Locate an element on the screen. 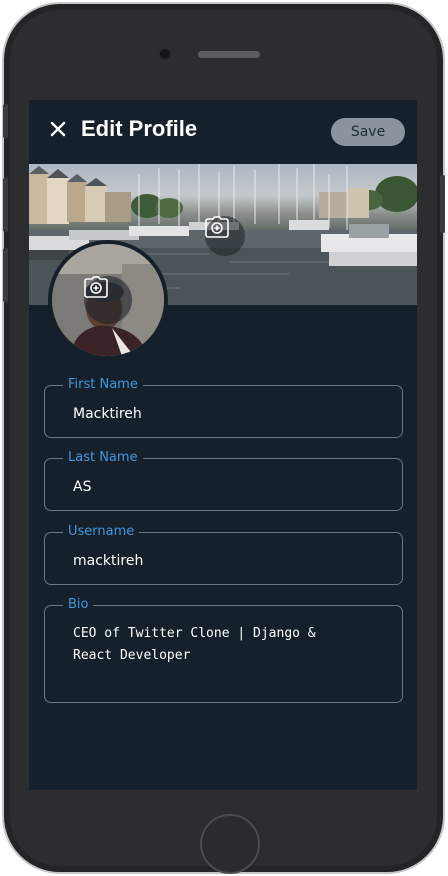  username-label: Username is located at coordinates (101, 532).